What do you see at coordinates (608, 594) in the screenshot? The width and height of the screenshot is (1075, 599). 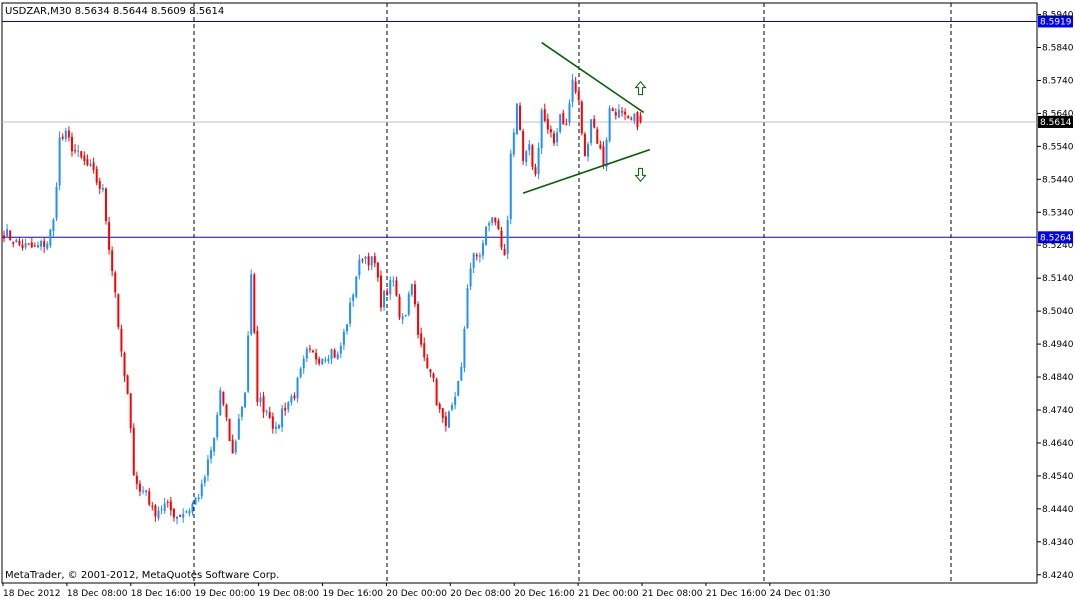 I see `x-tick-label: 21 Dec 00:00` at bounding box center [608, 594].